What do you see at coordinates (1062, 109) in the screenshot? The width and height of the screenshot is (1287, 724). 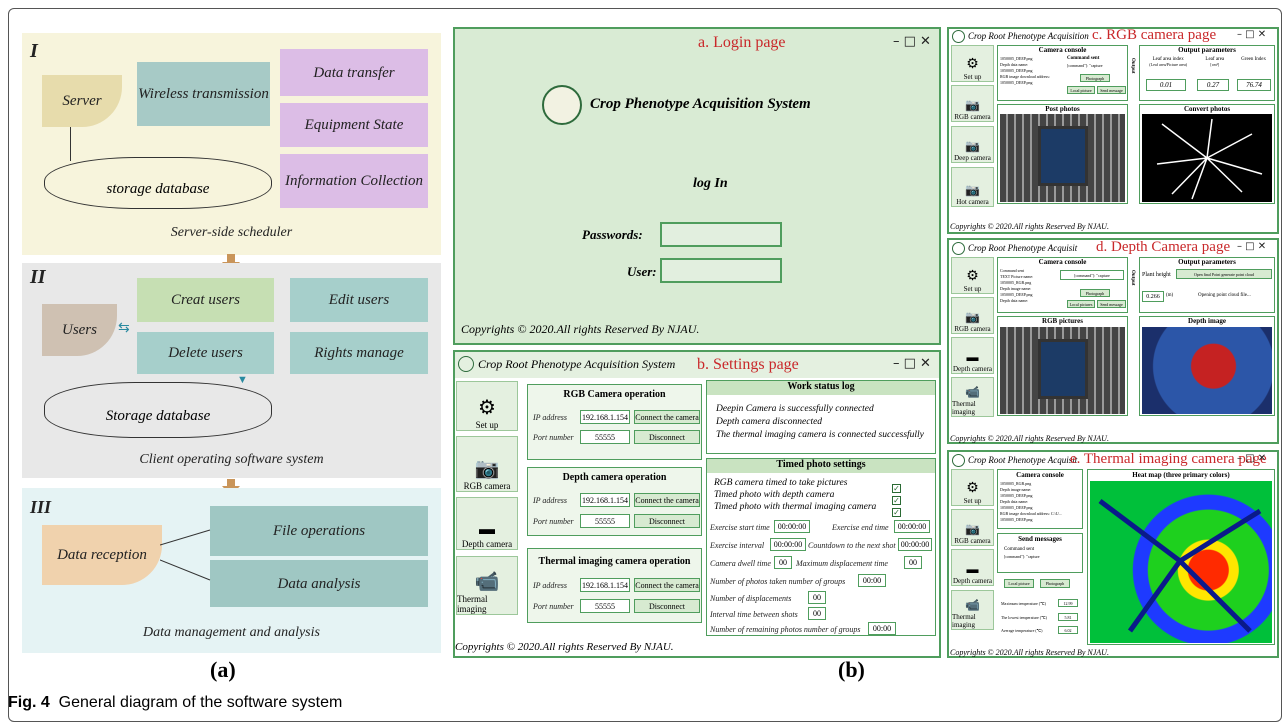 I see `post-photos-title: Post photos` at bounding box center [1062, 109].